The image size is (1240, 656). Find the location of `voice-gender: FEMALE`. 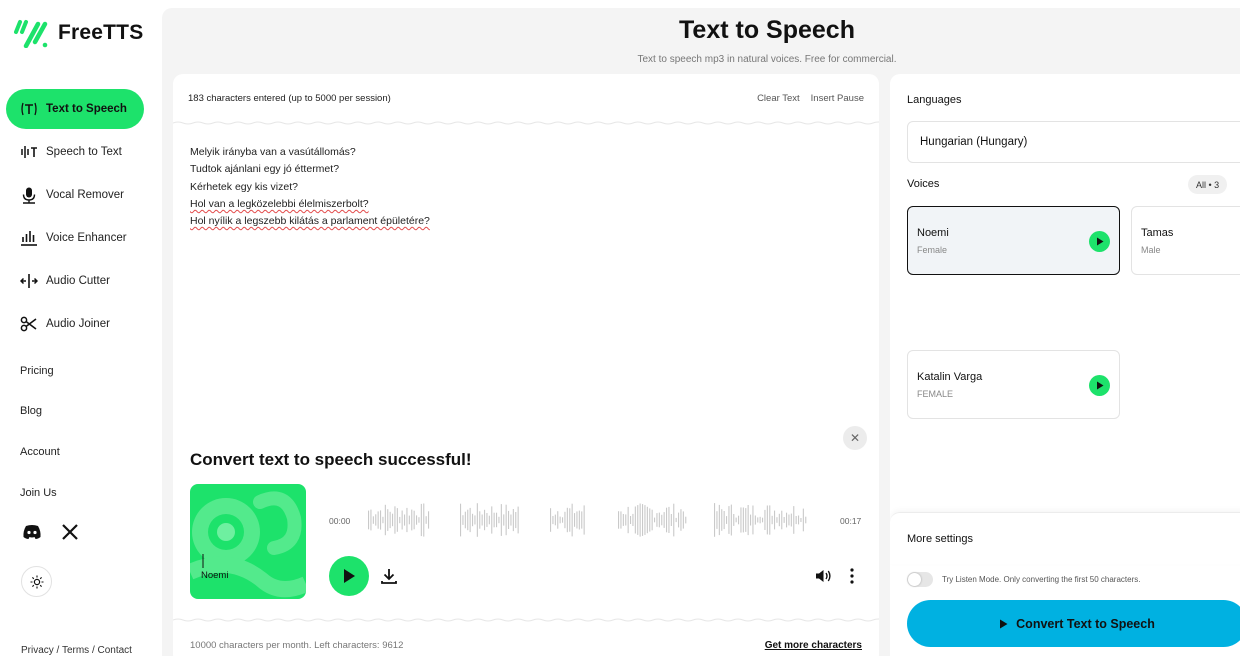

voice-gender: FEMALE is located at coordinates (935, 394).